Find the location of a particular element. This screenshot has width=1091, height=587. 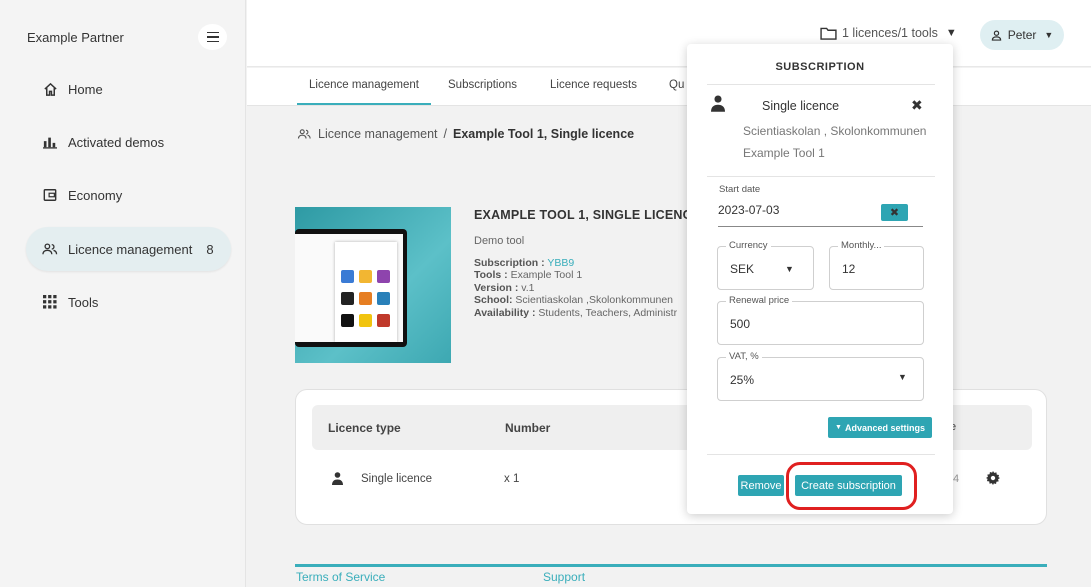

vat-select: VAT, % 25% ▼ is located at coordinates (820, 376).